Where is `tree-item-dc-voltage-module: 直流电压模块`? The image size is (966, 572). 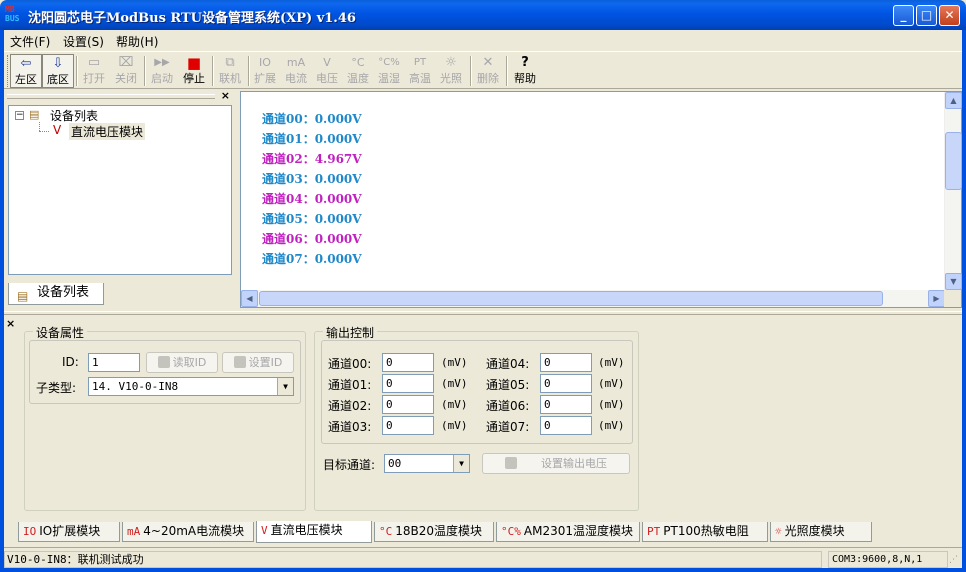
tree-item-dc-voltage-module: 直流电压模块 is located at coordinates (107, 131).